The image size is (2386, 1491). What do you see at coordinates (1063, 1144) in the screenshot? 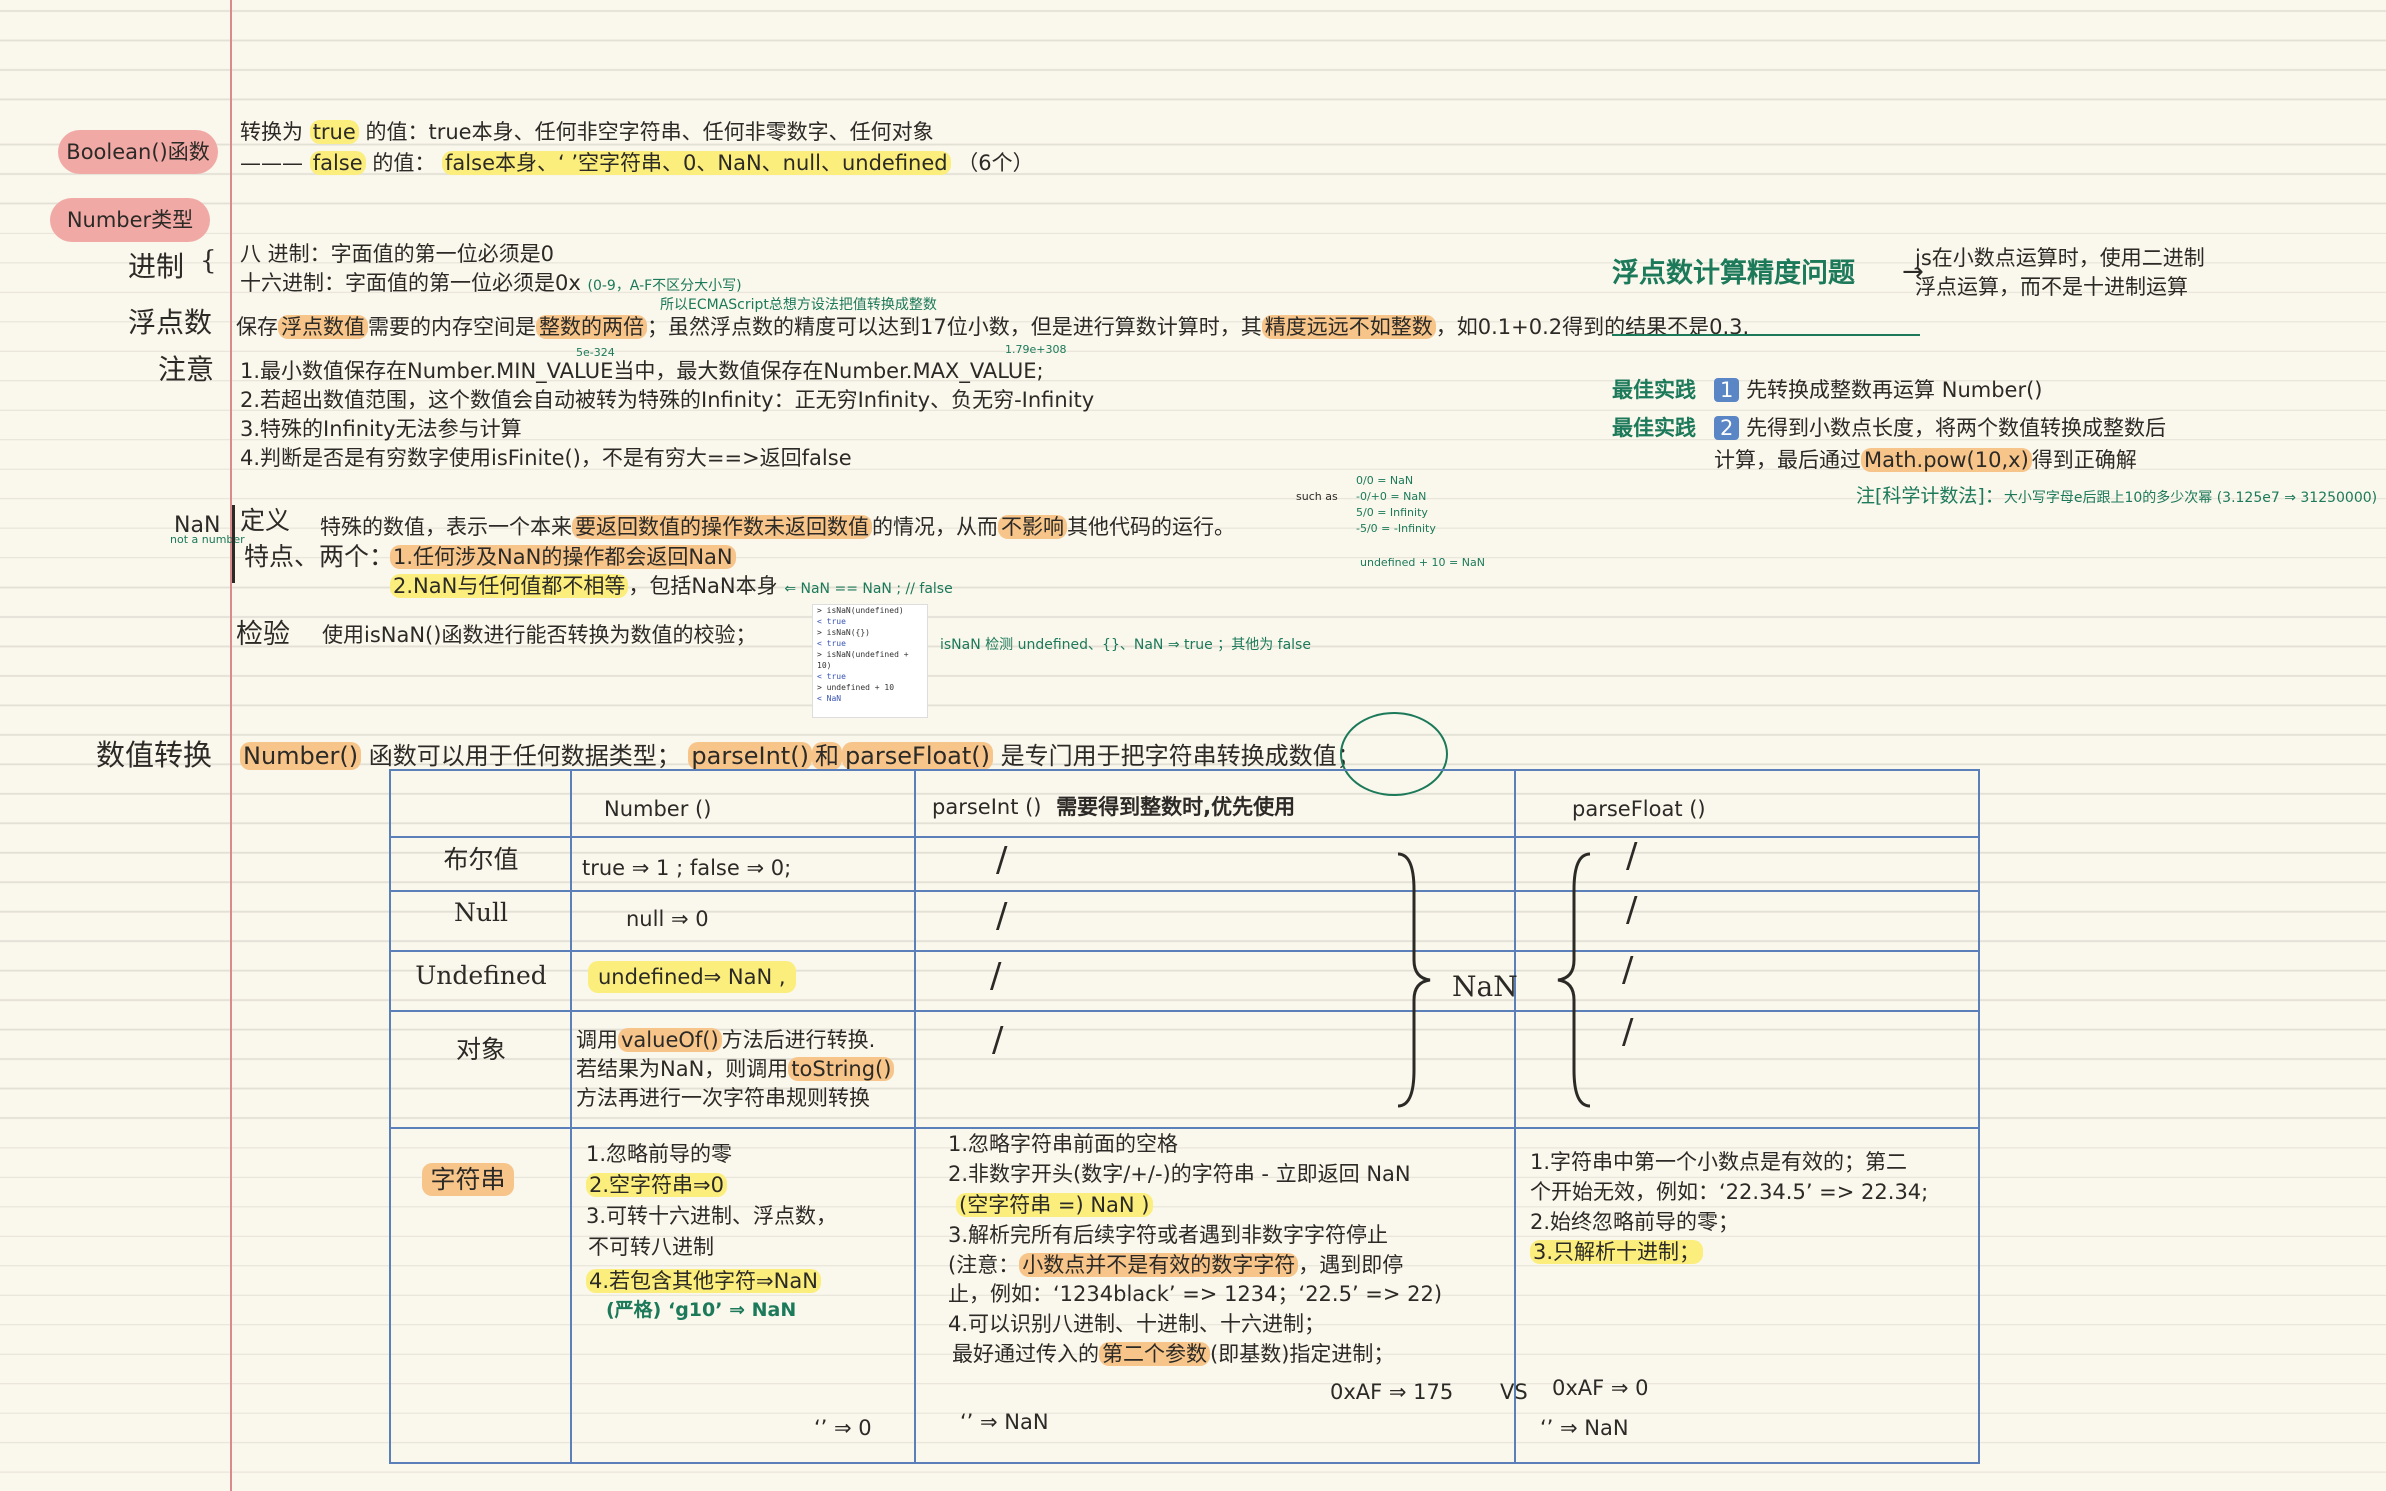
I see `string-parseint-1: 1.忽略字符串前面的空格` at bounding box center [1063, 1144].